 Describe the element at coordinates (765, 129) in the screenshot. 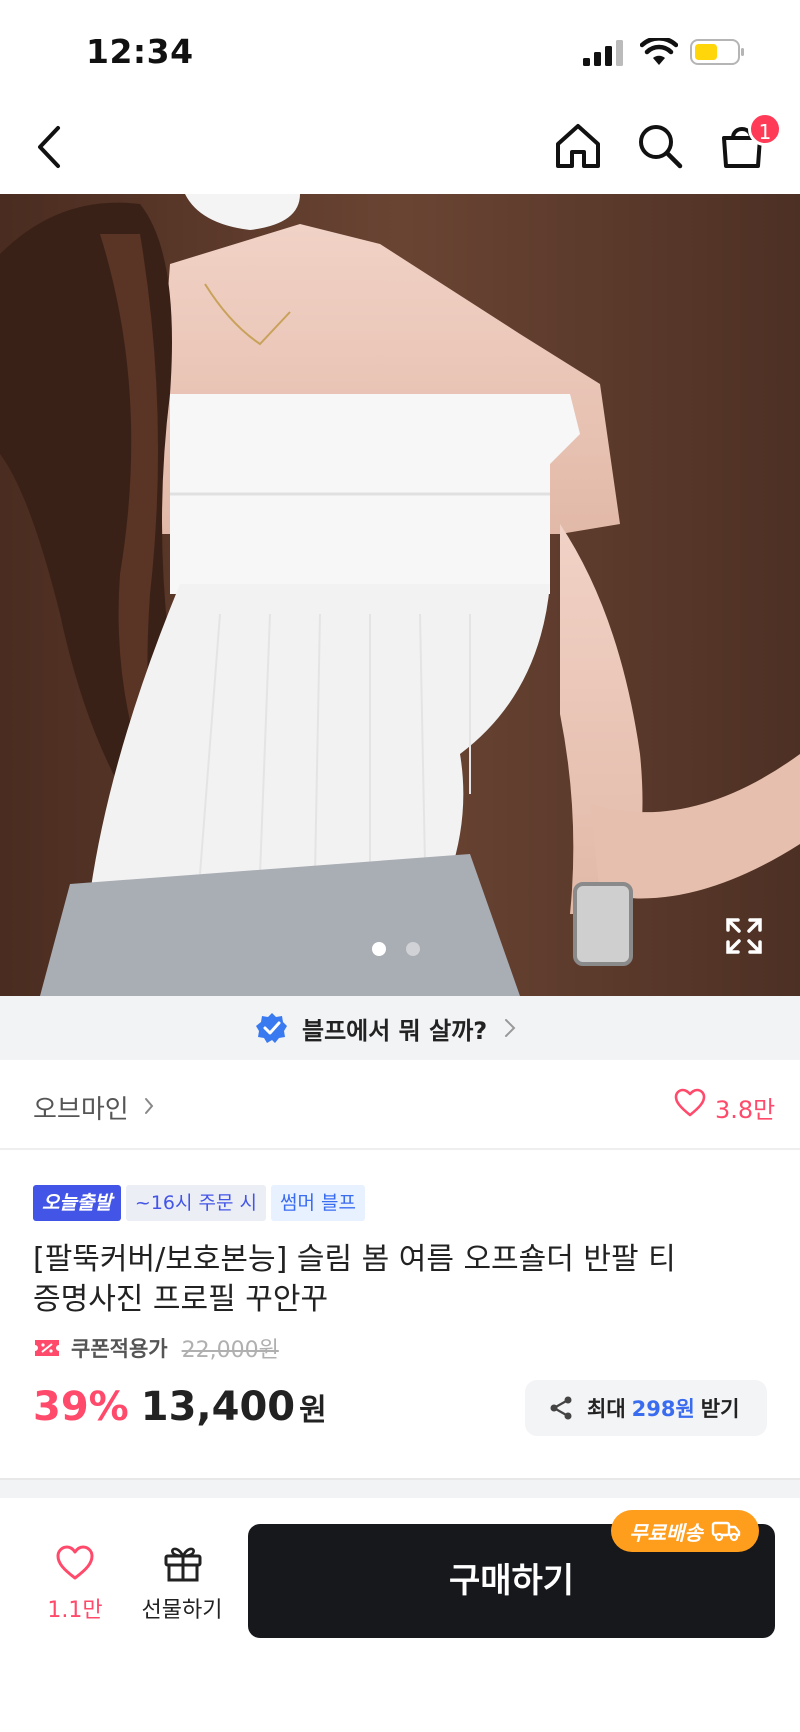

I see `cart-count-badge: 1` at that location.